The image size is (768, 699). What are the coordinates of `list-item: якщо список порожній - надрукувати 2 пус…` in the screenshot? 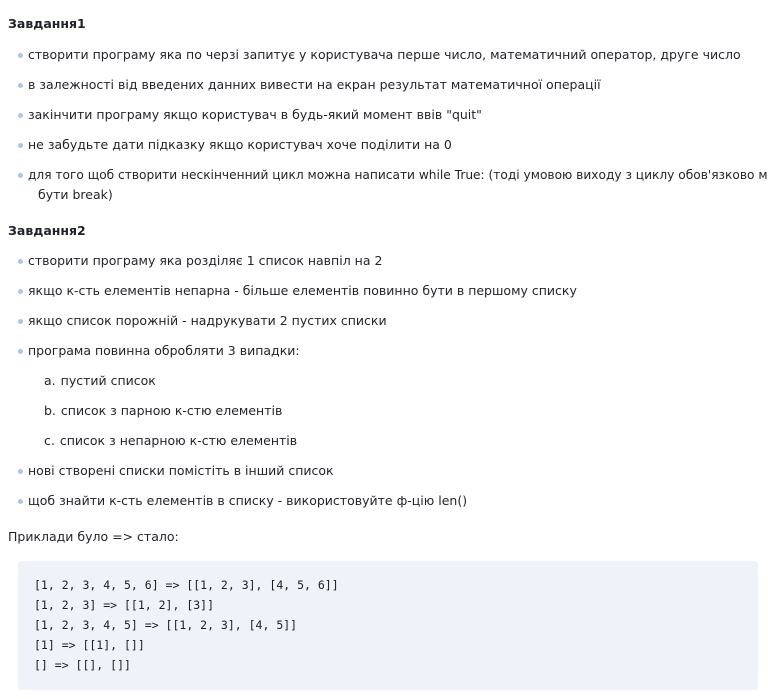 It's located at (202, 320).